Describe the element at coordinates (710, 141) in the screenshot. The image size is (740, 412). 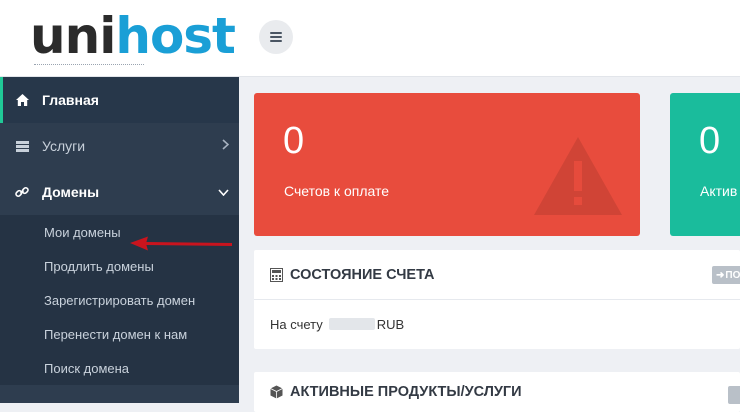
I see `active-services-count: 0` at that location.